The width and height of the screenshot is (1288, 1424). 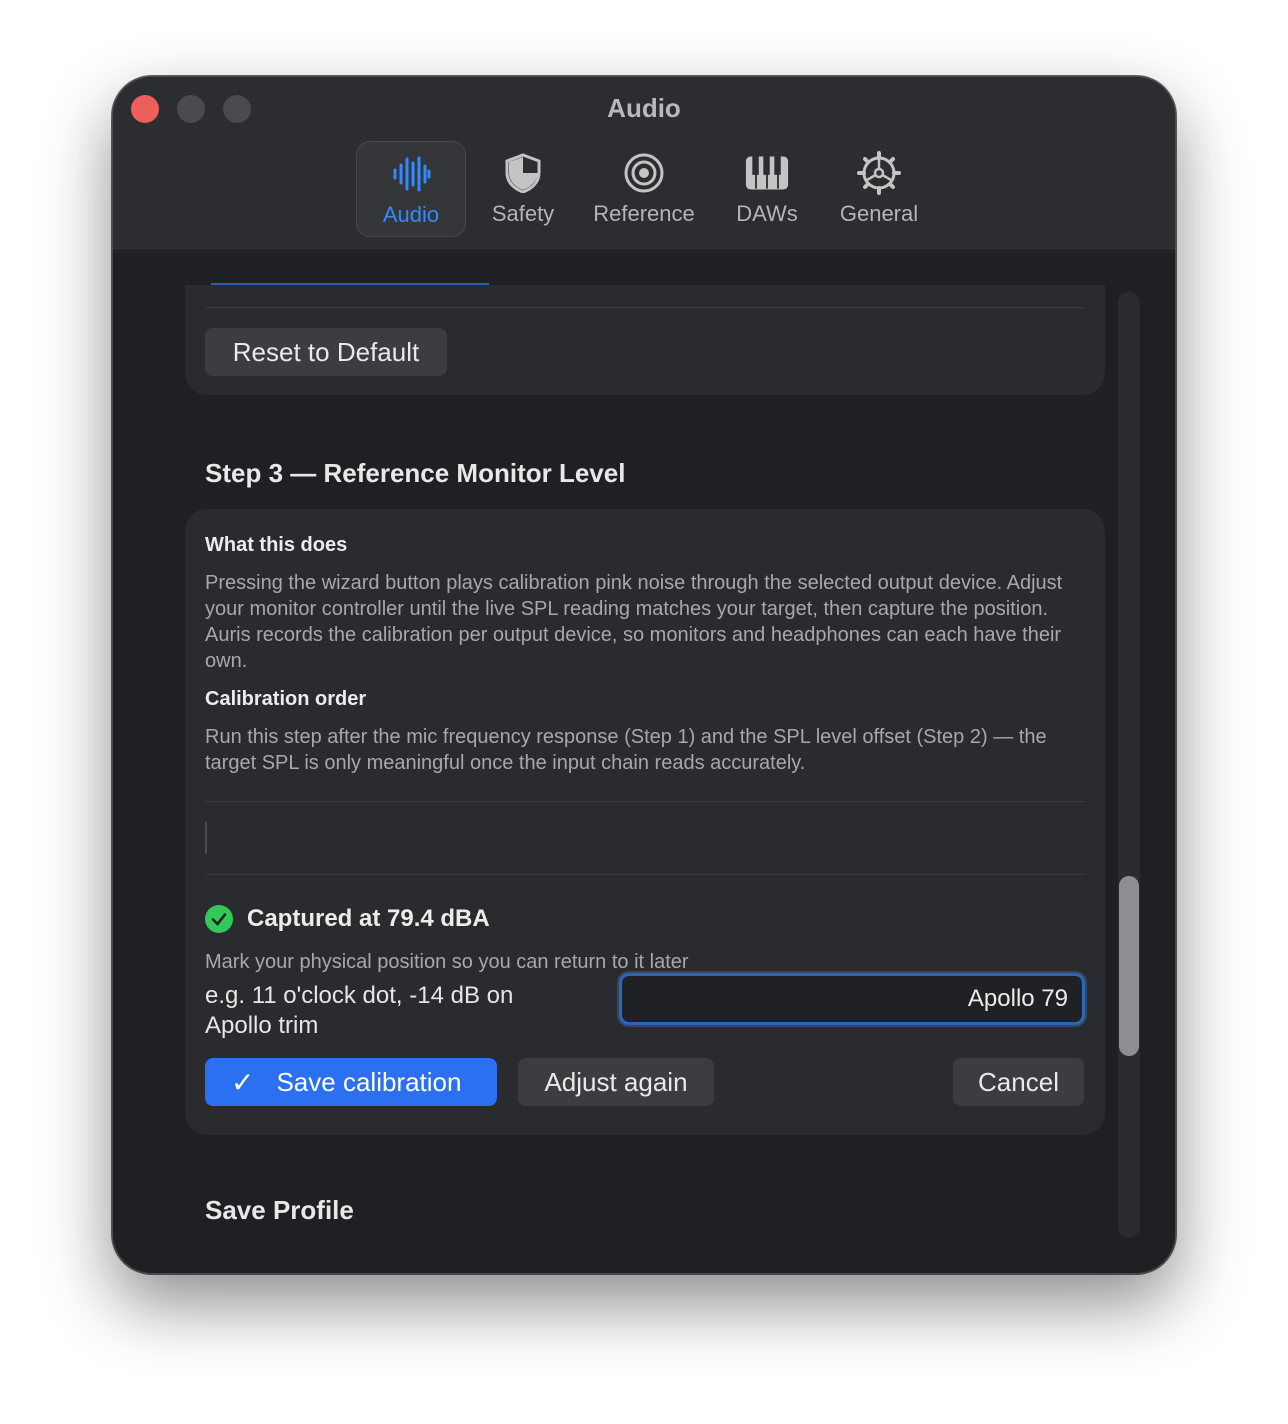 I want to click on tab-label: Safety, so click(x=523, y=213).